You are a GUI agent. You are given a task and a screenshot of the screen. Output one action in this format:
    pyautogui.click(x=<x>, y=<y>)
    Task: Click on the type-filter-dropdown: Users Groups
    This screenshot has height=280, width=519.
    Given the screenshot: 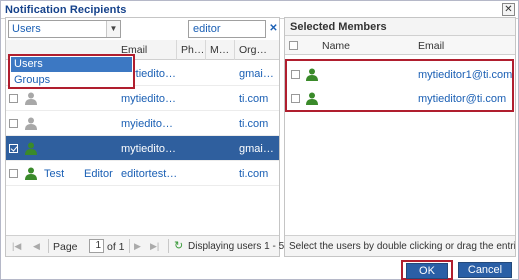 What is the action you would take?
    pyautogui.click(x=71, y=71)
    